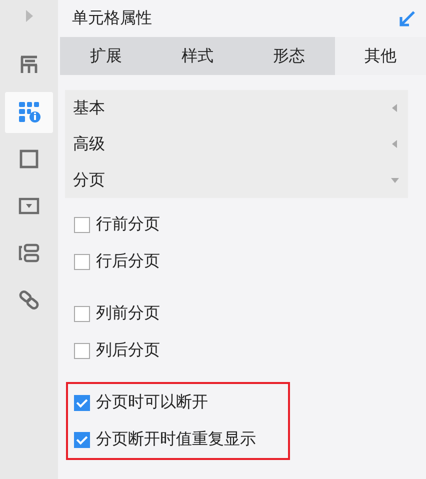 Image resolution: width=426 pixels, height=479 pixels. What do you see at coordinates (128, 224) in the screenshot?
I see `checkbox-label: 行前分页` at bounding box center [128, 224].